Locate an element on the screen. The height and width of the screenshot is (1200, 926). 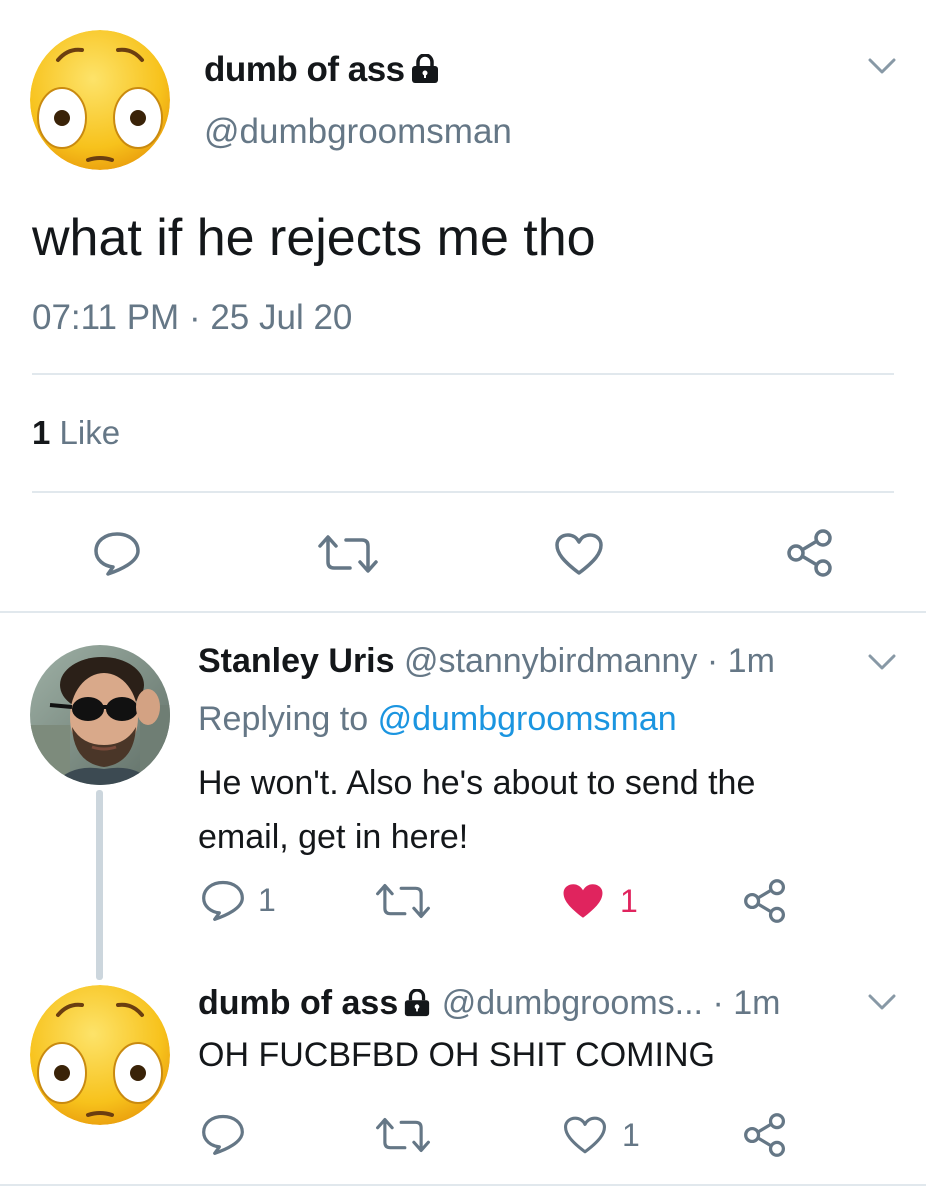
tweet-text: what if he rejects me tho is located at coordinates (314, 238).